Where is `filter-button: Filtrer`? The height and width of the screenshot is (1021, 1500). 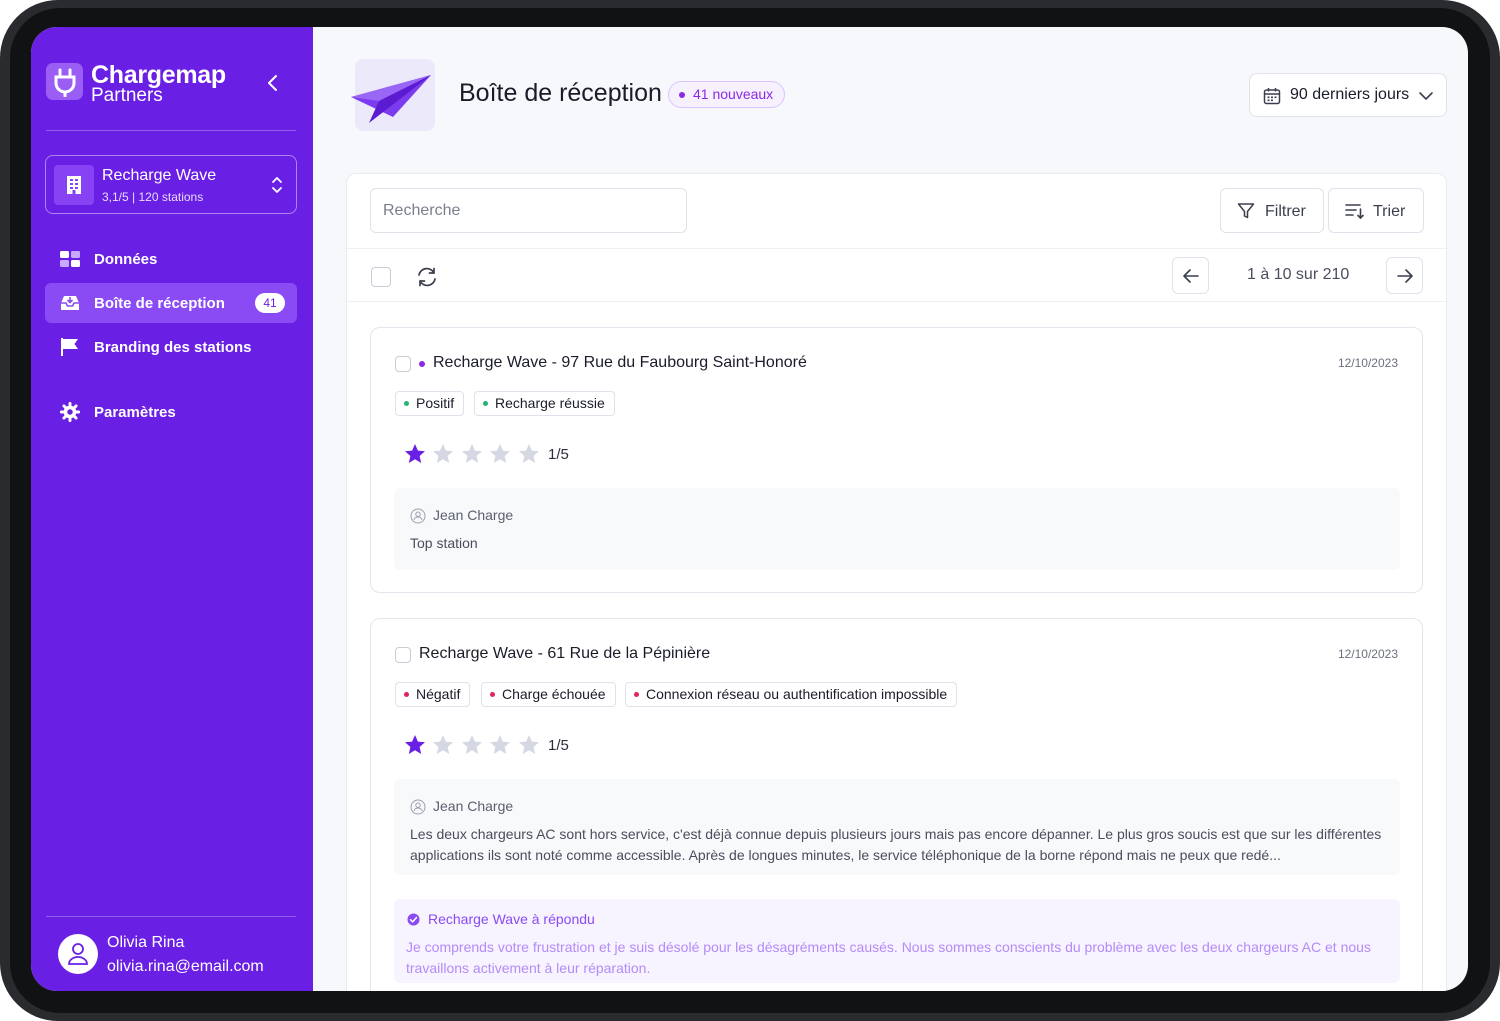
filter-button: Filtrer is located at coordinates (1272, 210).